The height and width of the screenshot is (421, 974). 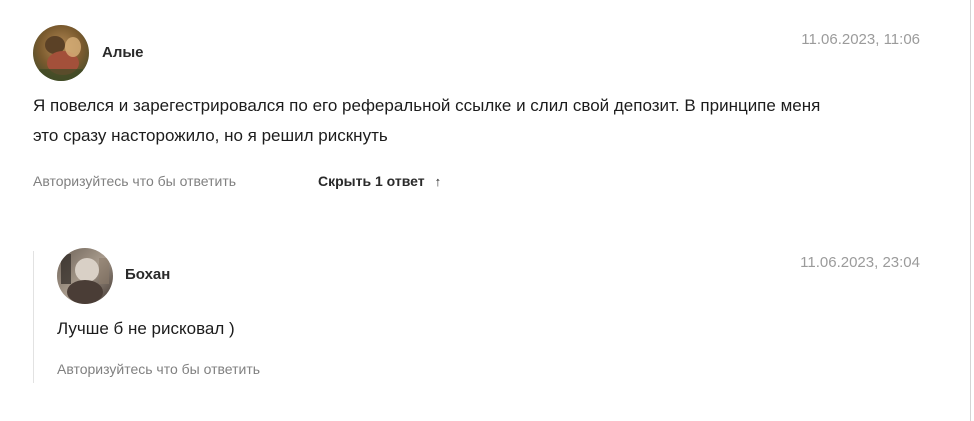 I want to click on hide-replies-button: Скрыть 1 ответ ↑, so click(x=379, y=181).